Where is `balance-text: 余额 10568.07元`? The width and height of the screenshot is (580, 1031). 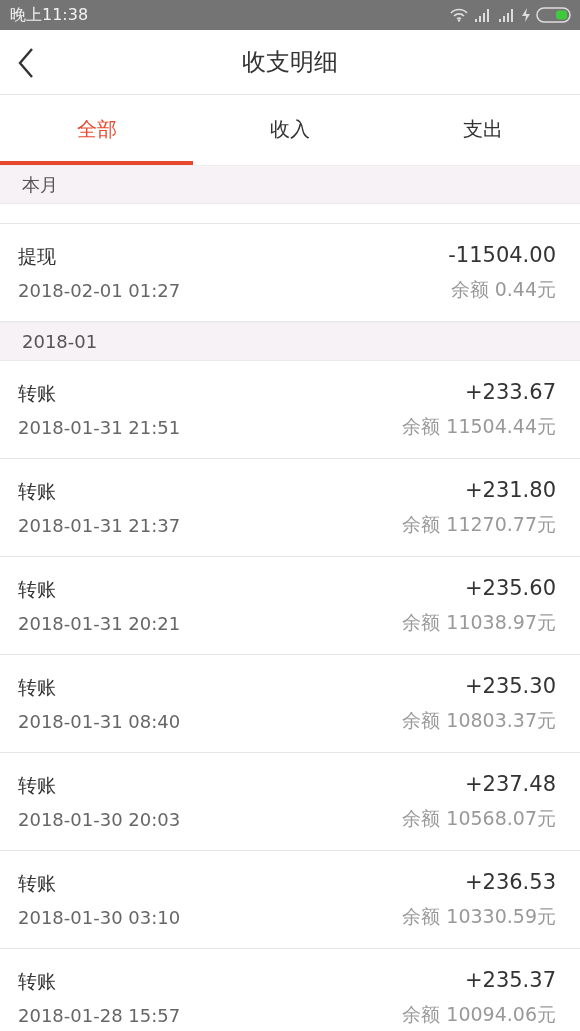 balance-text: 余额 10568.07元 is located at coordinates (479, 818).